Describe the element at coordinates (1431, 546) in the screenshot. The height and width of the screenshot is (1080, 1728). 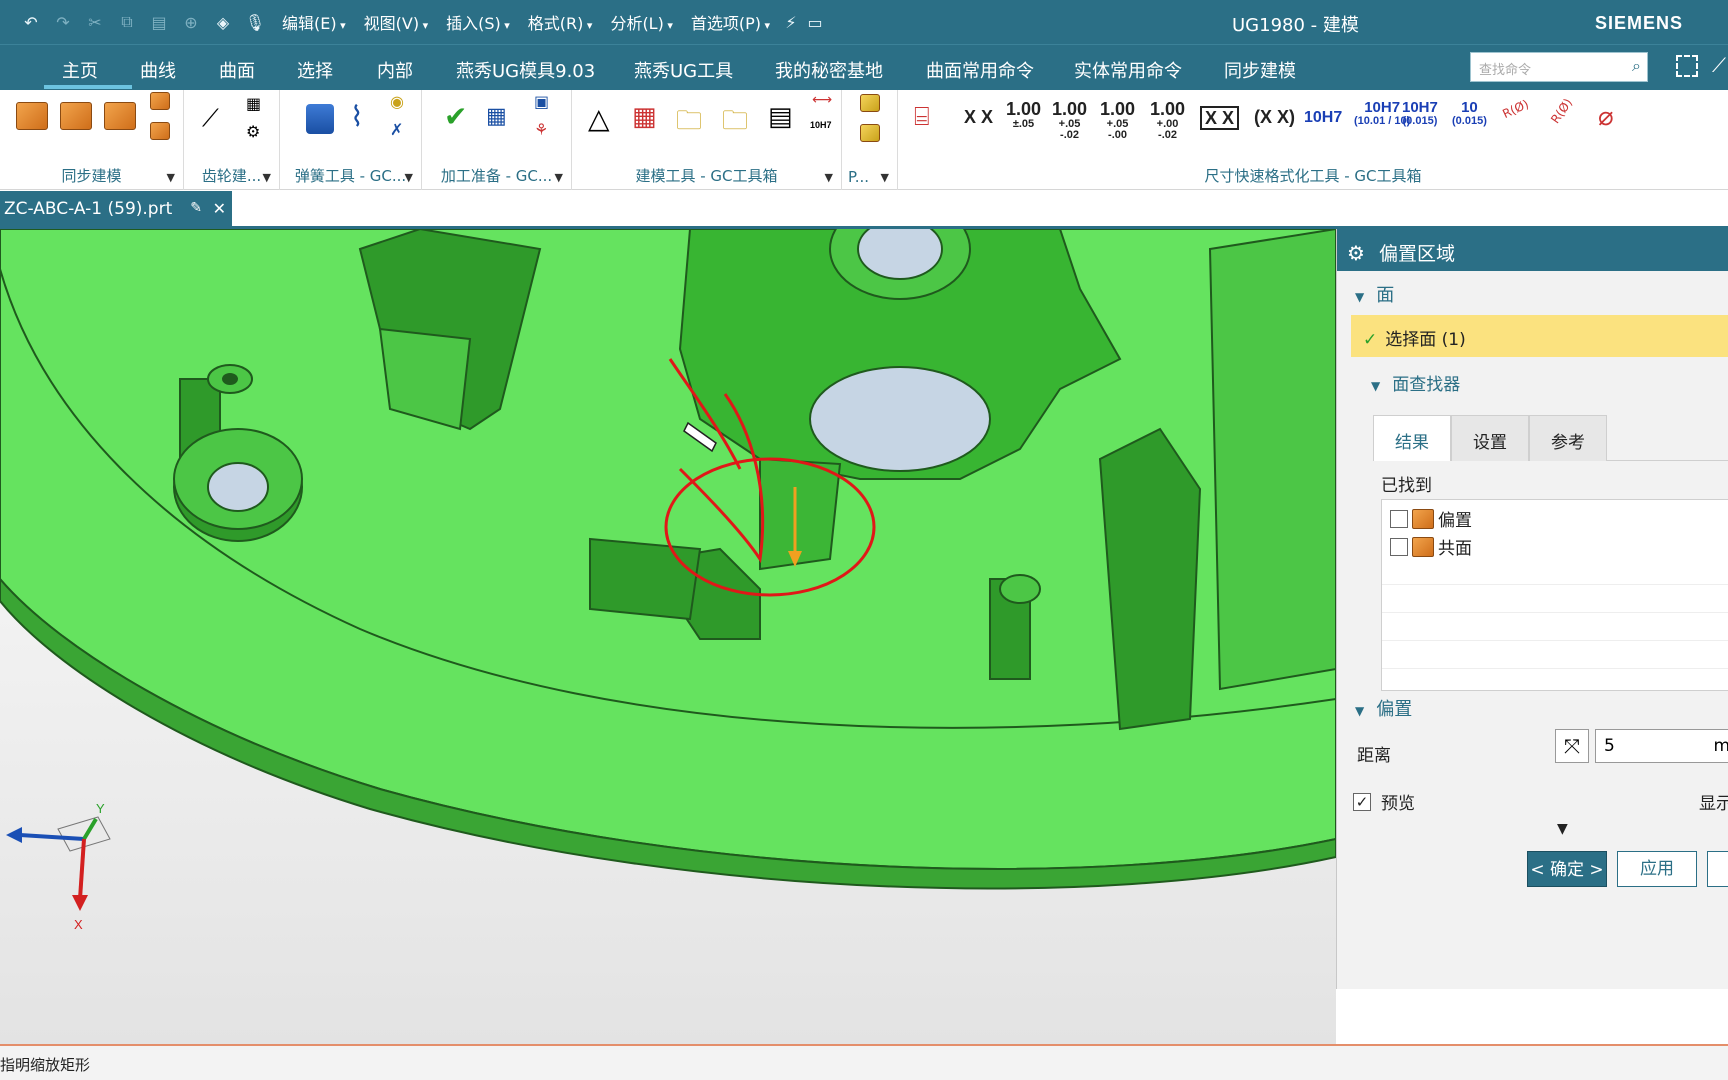
I see `list-item: 共面` at that location.